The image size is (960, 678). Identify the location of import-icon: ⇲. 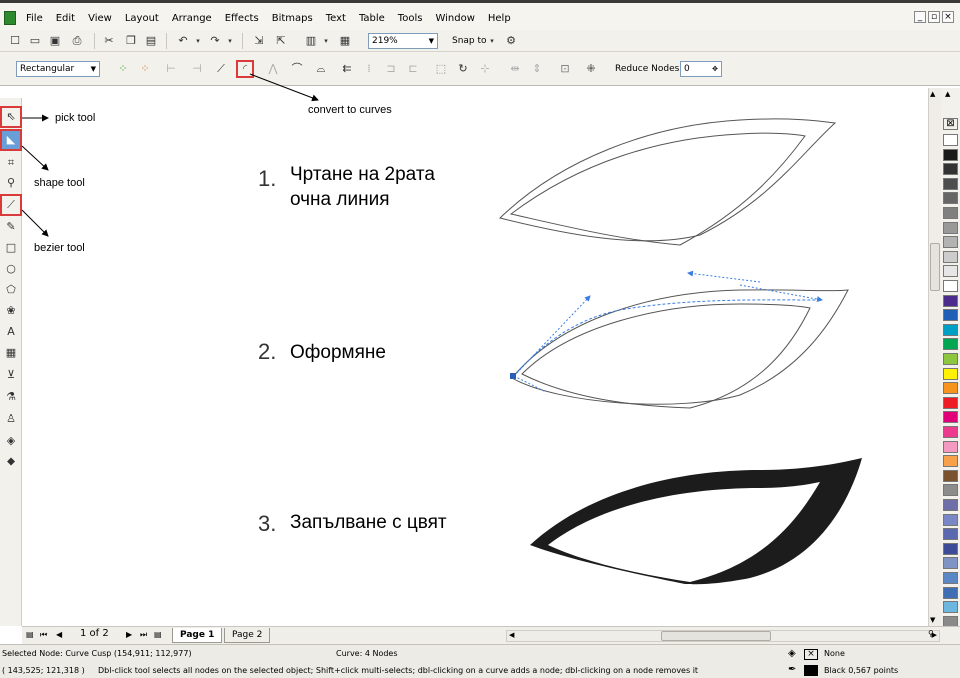
(259, 41).